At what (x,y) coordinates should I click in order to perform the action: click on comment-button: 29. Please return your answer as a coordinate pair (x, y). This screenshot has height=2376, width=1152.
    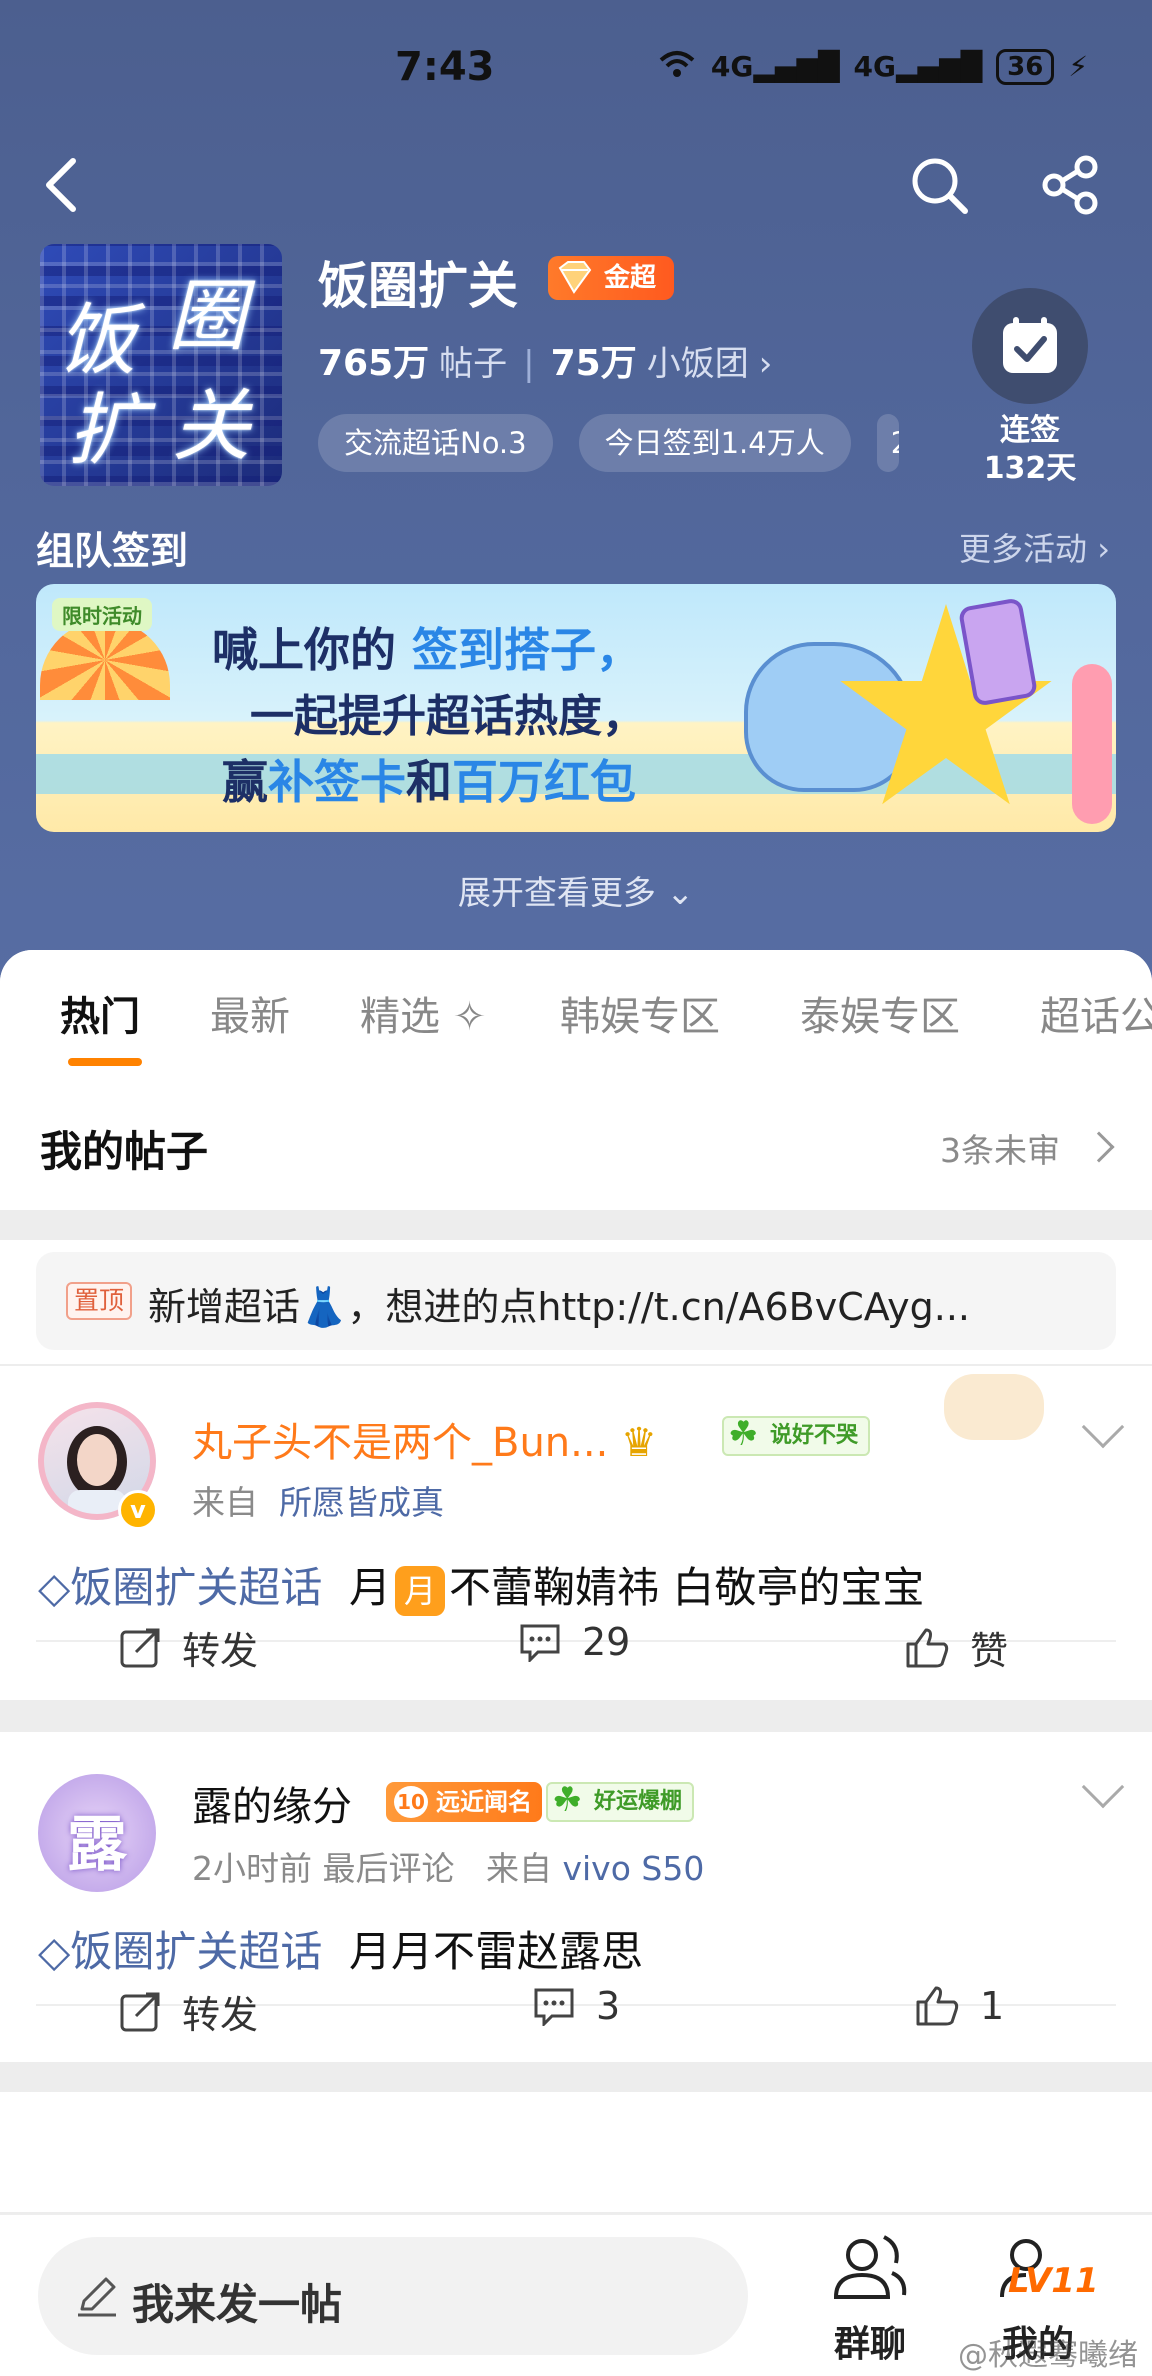
    Looking at the image, I should click on (574, 1642).